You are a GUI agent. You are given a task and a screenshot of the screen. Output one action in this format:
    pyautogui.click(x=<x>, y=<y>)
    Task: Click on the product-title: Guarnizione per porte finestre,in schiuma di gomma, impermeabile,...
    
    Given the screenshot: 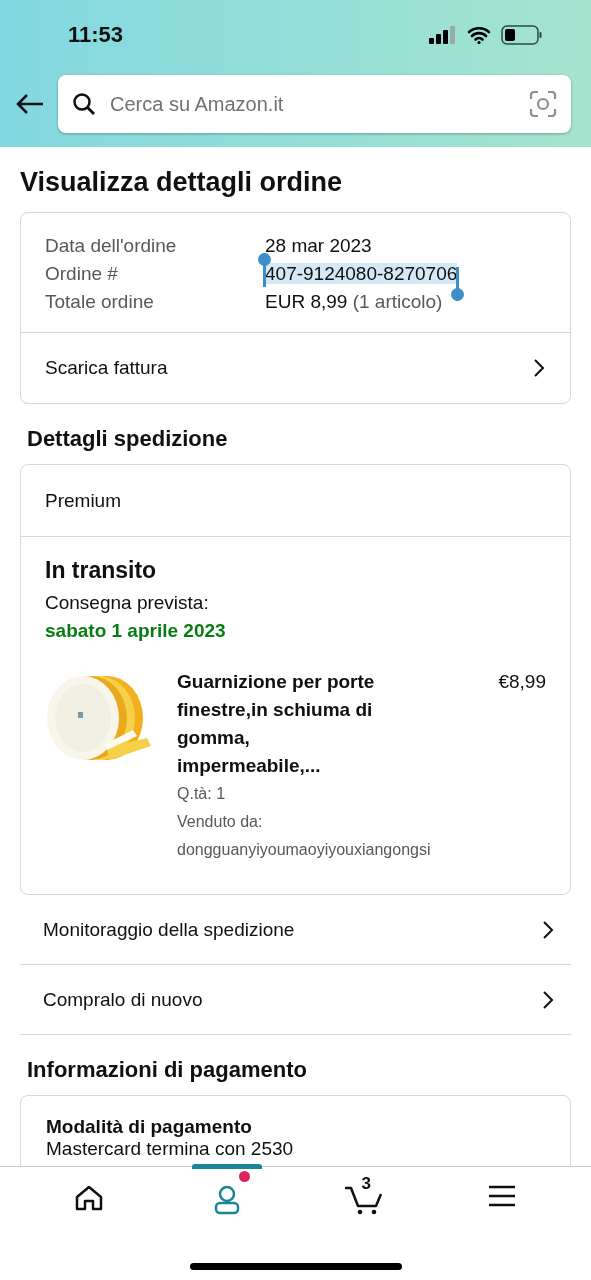 What is the action you would take?
    pyautogui.click(x=284, y=724)
    